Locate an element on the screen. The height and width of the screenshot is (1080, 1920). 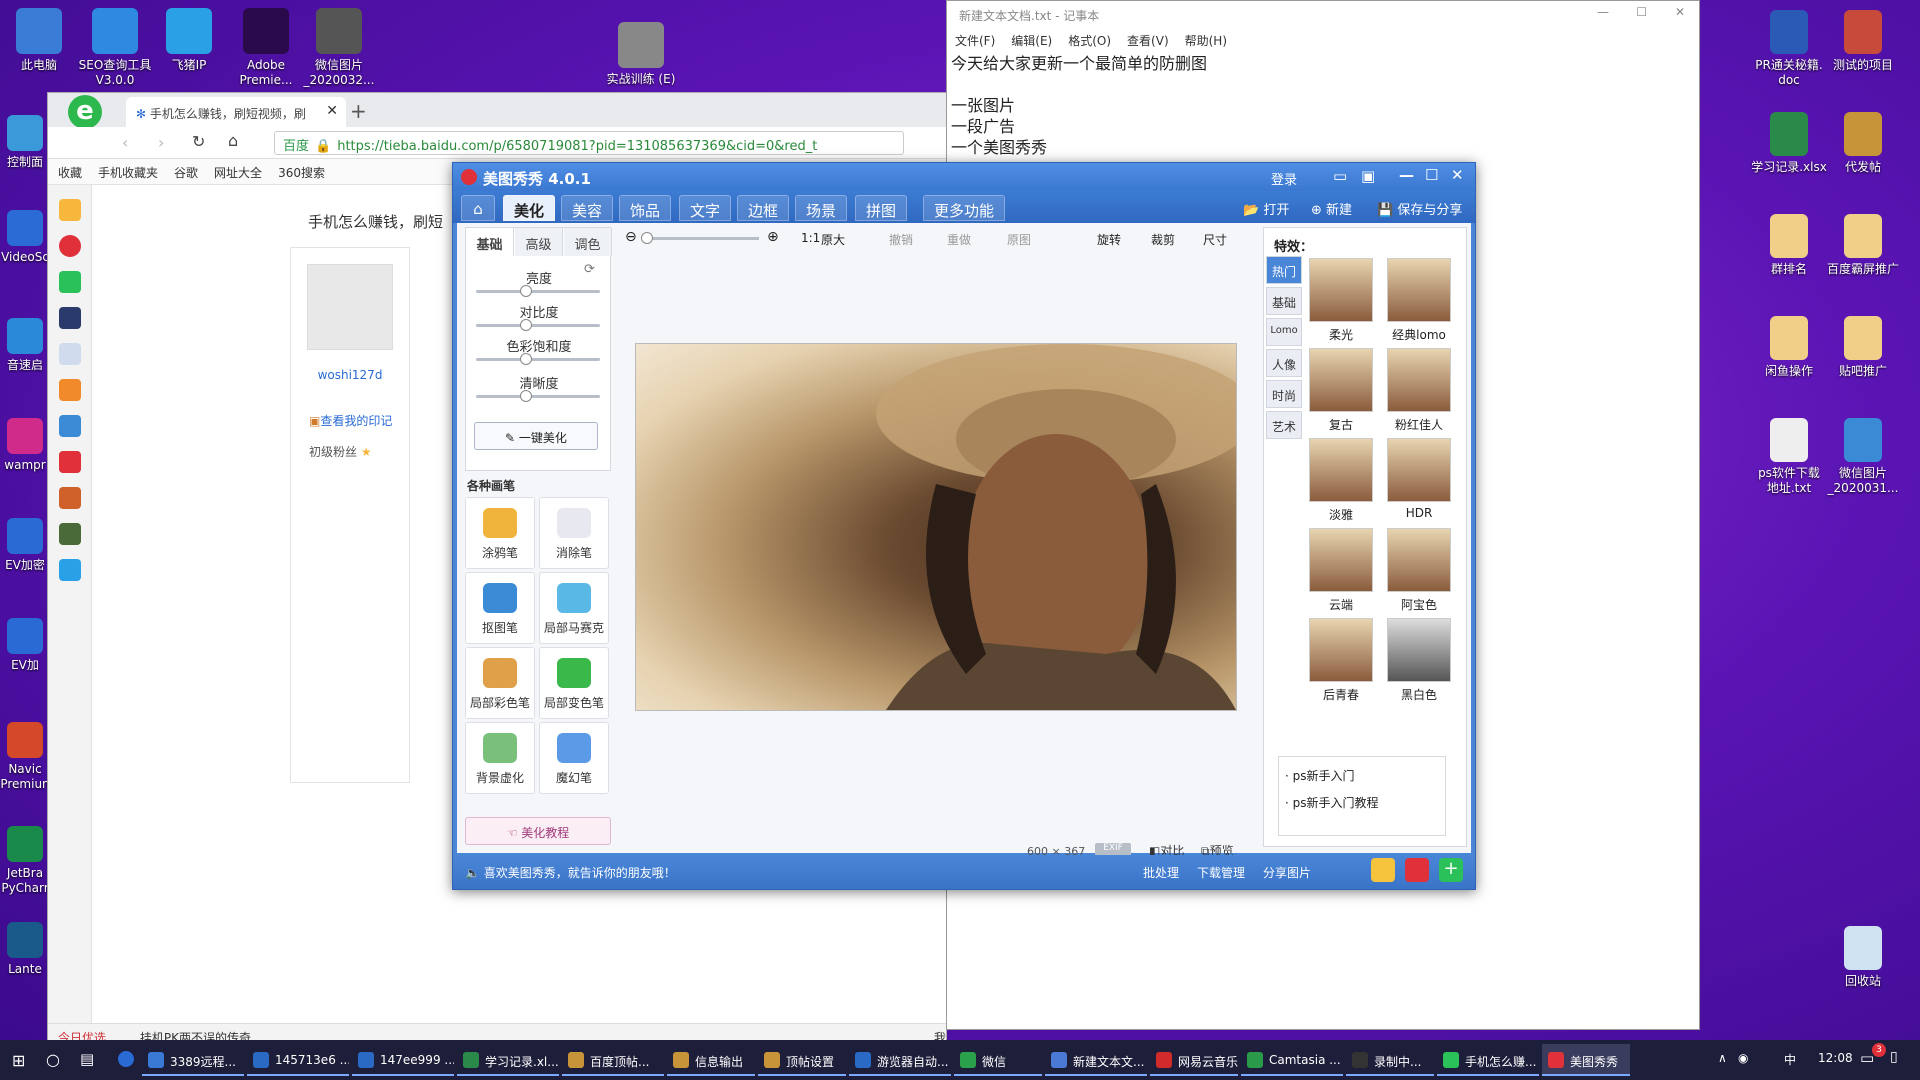
photo-canvas is located at coordinates (945, 527).